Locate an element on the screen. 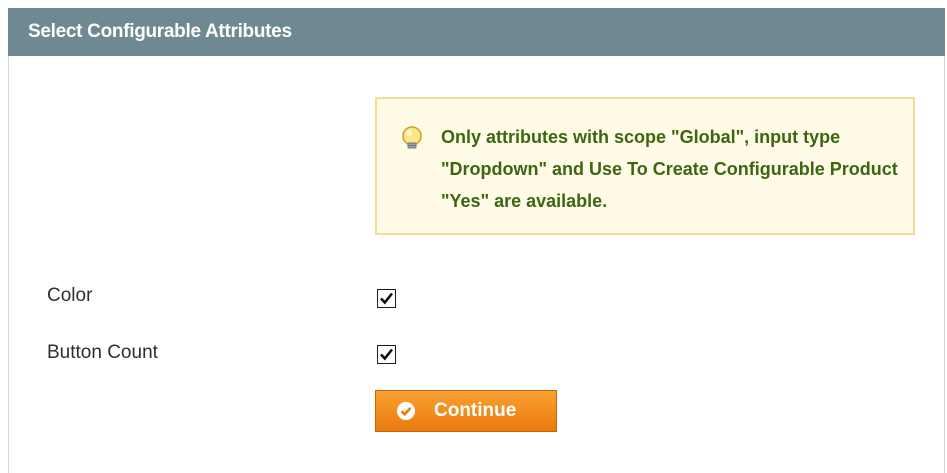 This screenshot has height=473, width=947. check-circle-icon is located at coordinates (406, 411).